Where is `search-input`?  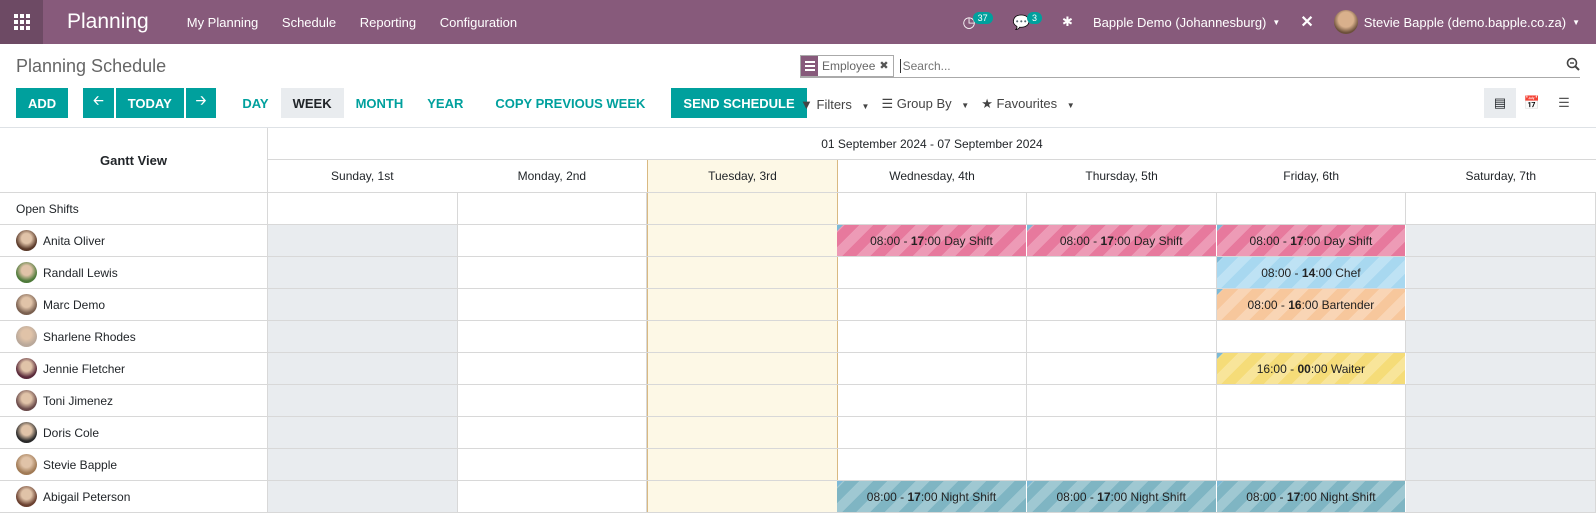 search-input is located at coordinates (1239, 65).